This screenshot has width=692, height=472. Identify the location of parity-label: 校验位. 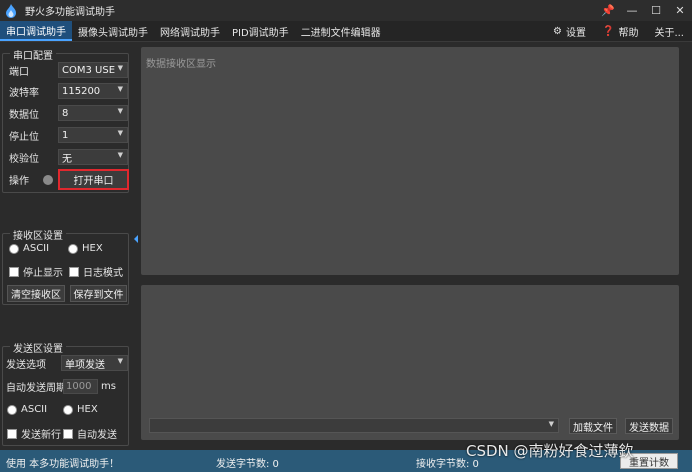
(24, 159).